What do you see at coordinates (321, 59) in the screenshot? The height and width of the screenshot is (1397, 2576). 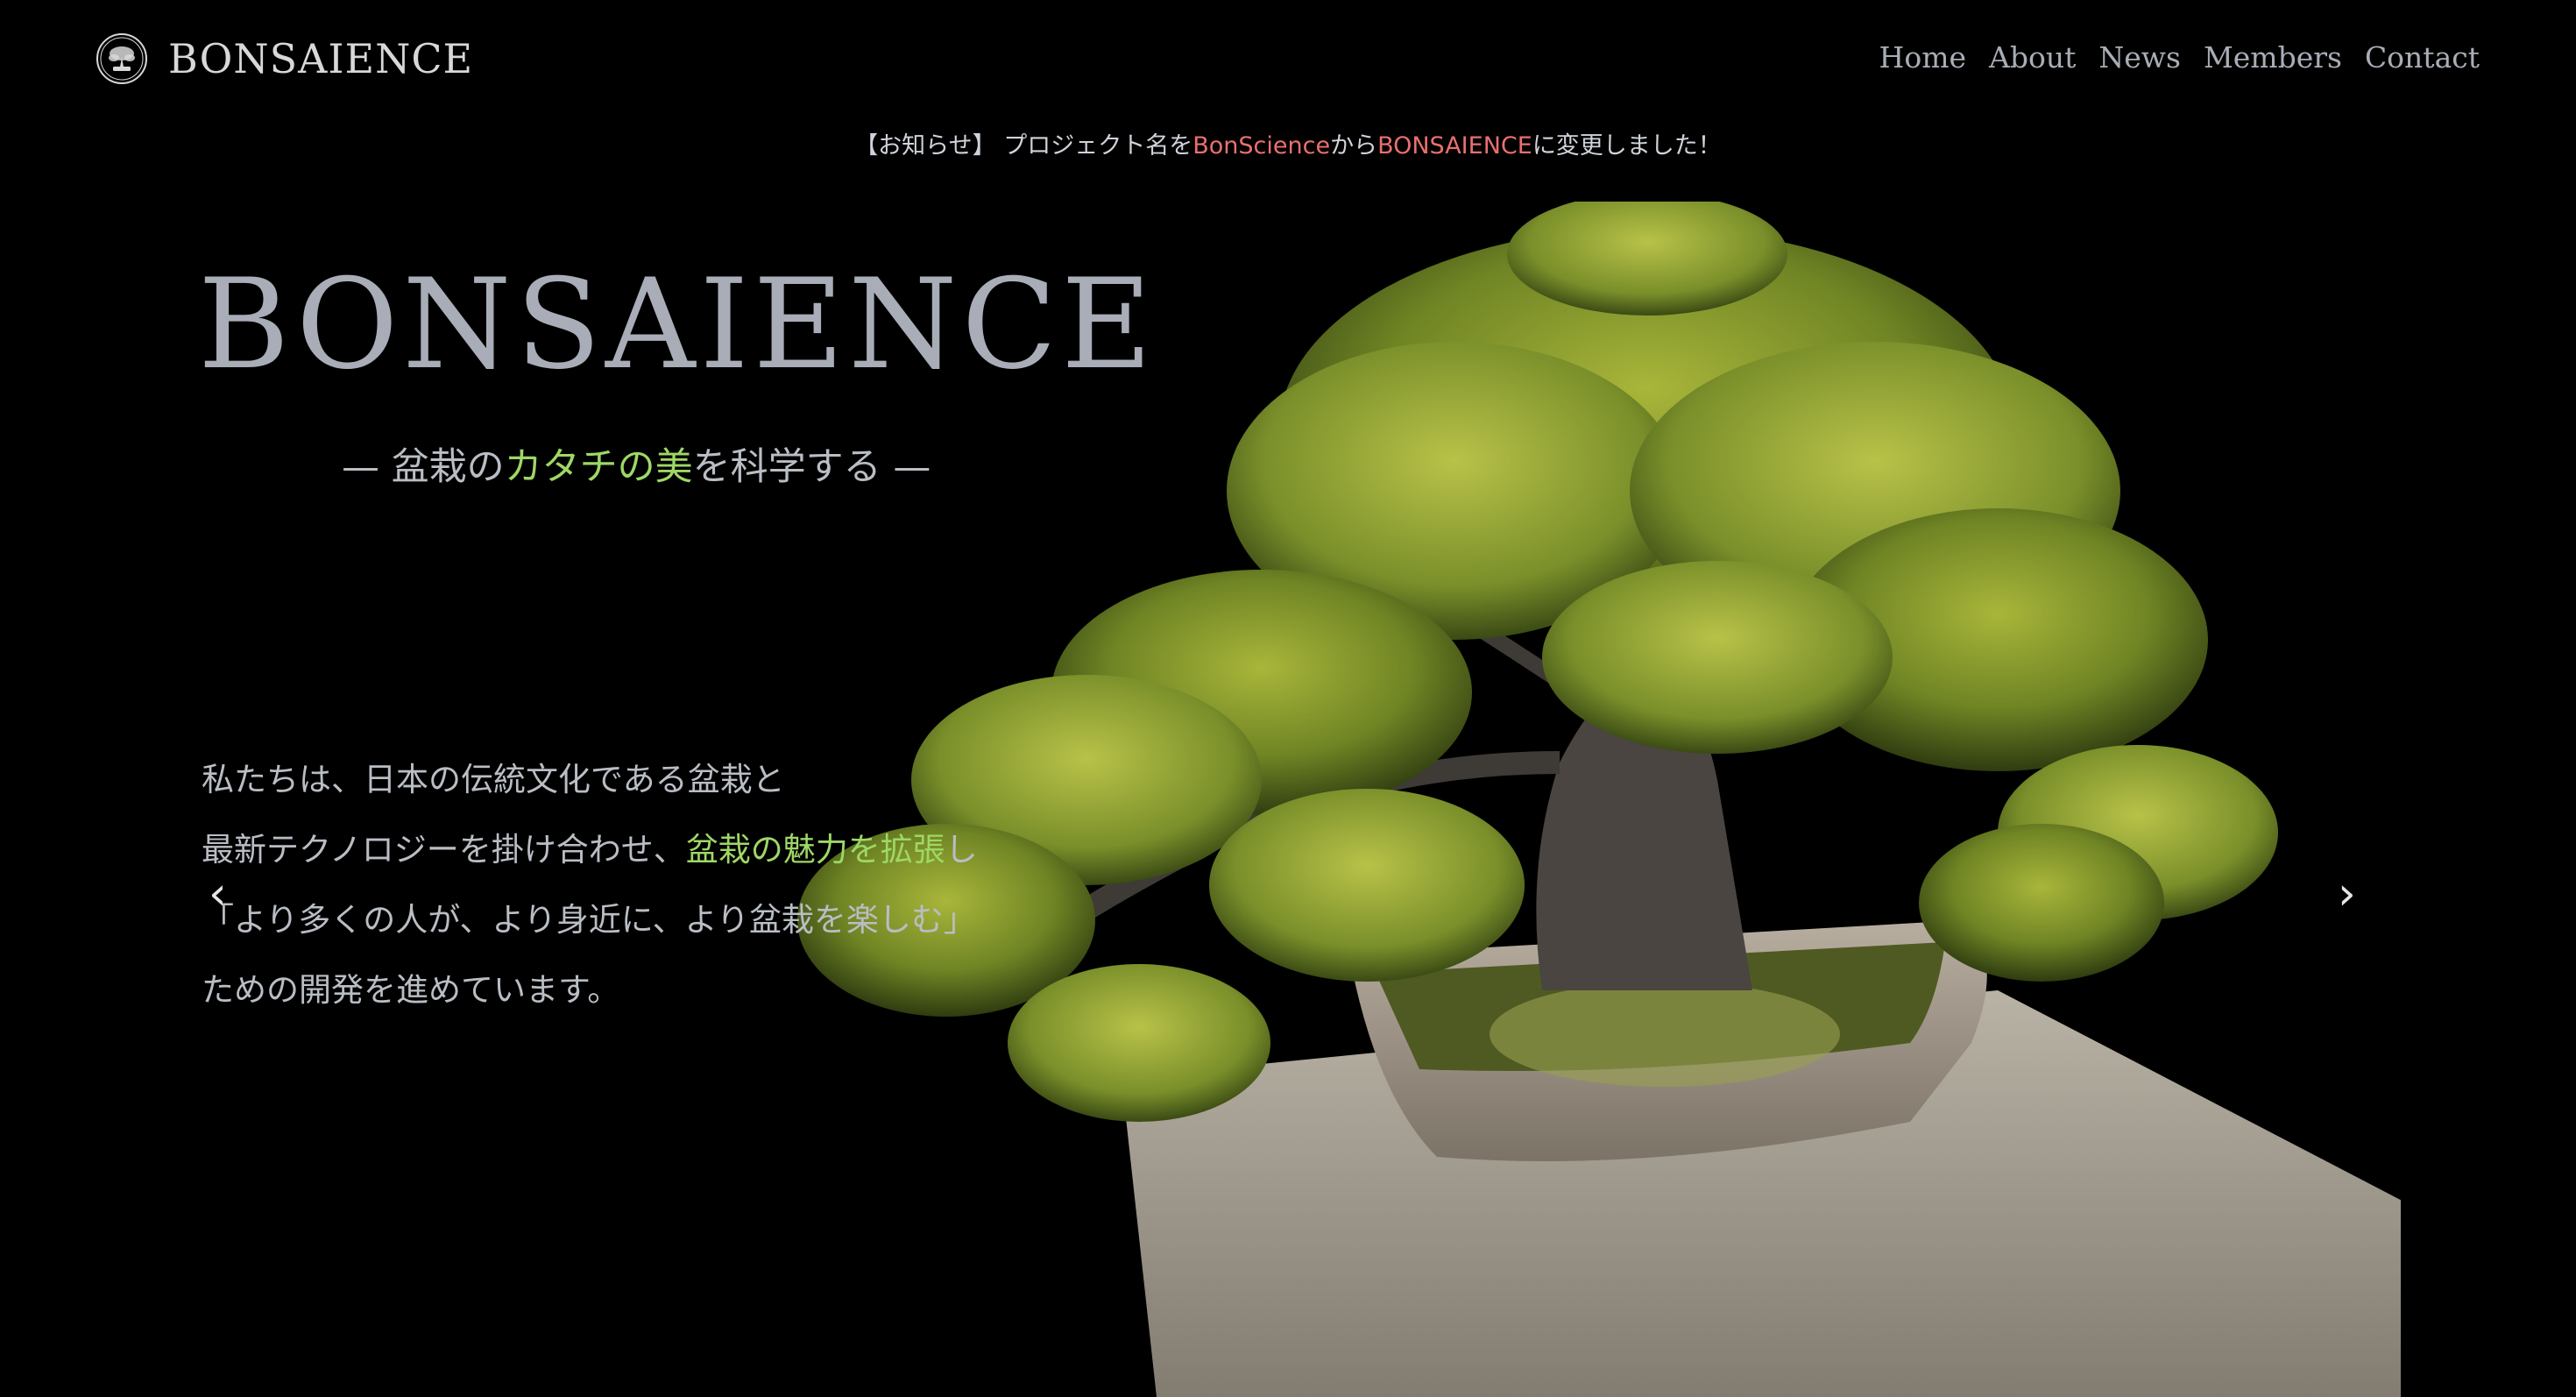 I see `brand-name: BONSAIENCE` at bounding box center [321, 59].